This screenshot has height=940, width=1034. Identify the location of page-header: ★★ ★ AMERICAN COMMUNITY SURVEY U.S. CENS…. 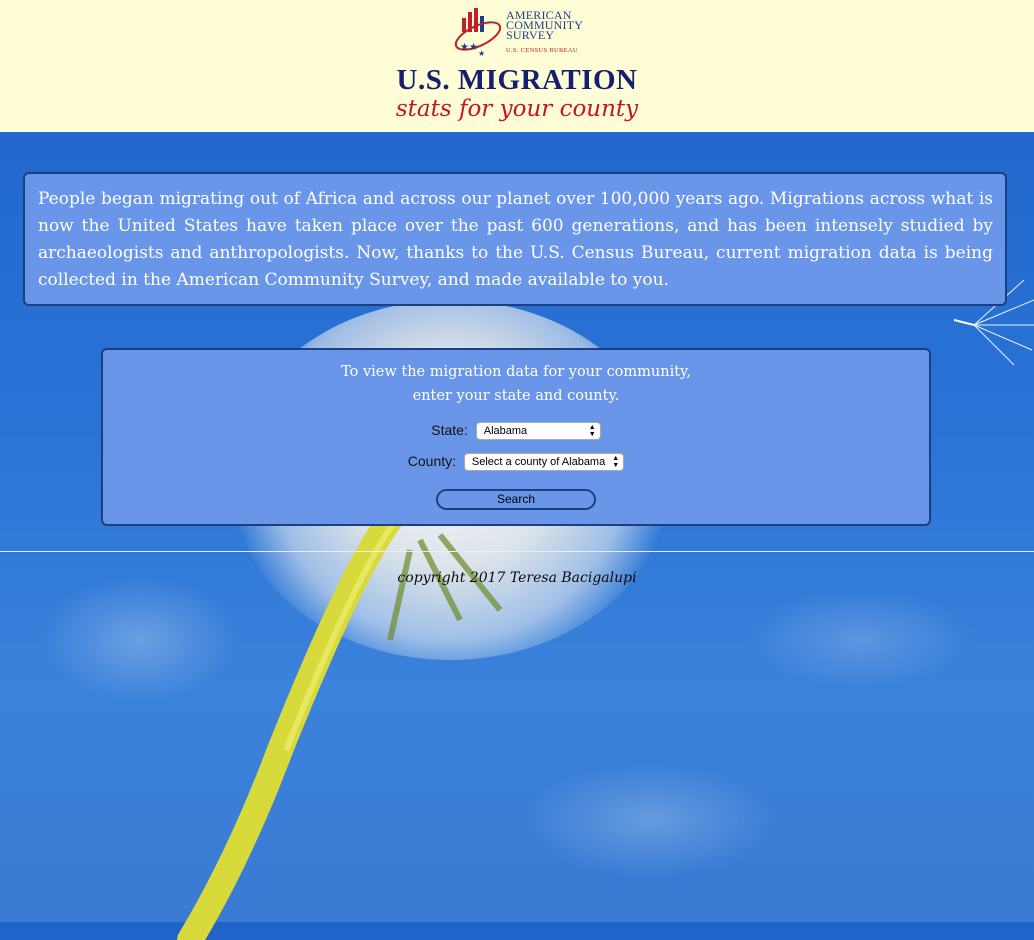
(517, 66).